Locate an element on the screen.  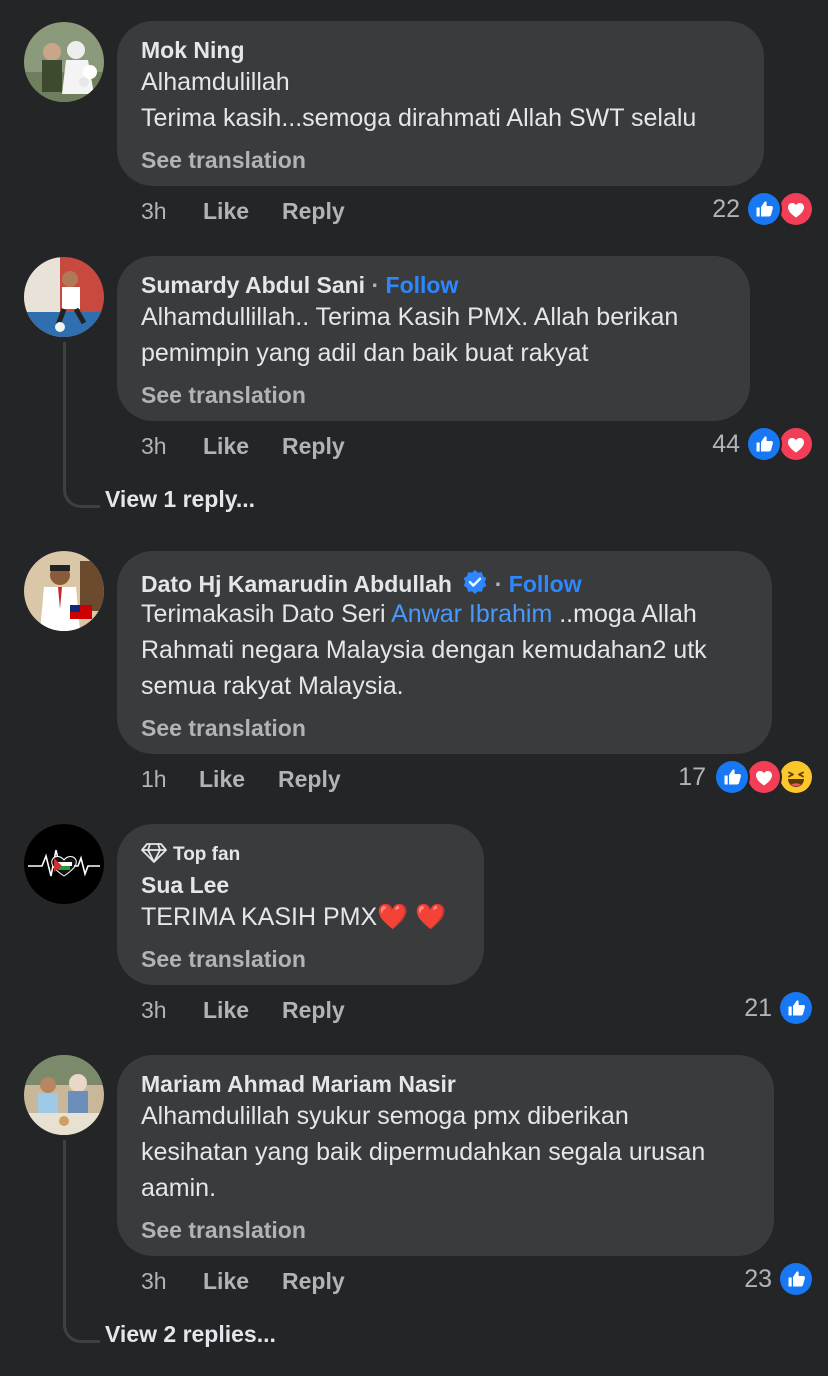
comment-timestamp: 1h is located at coordinates (154, 779).